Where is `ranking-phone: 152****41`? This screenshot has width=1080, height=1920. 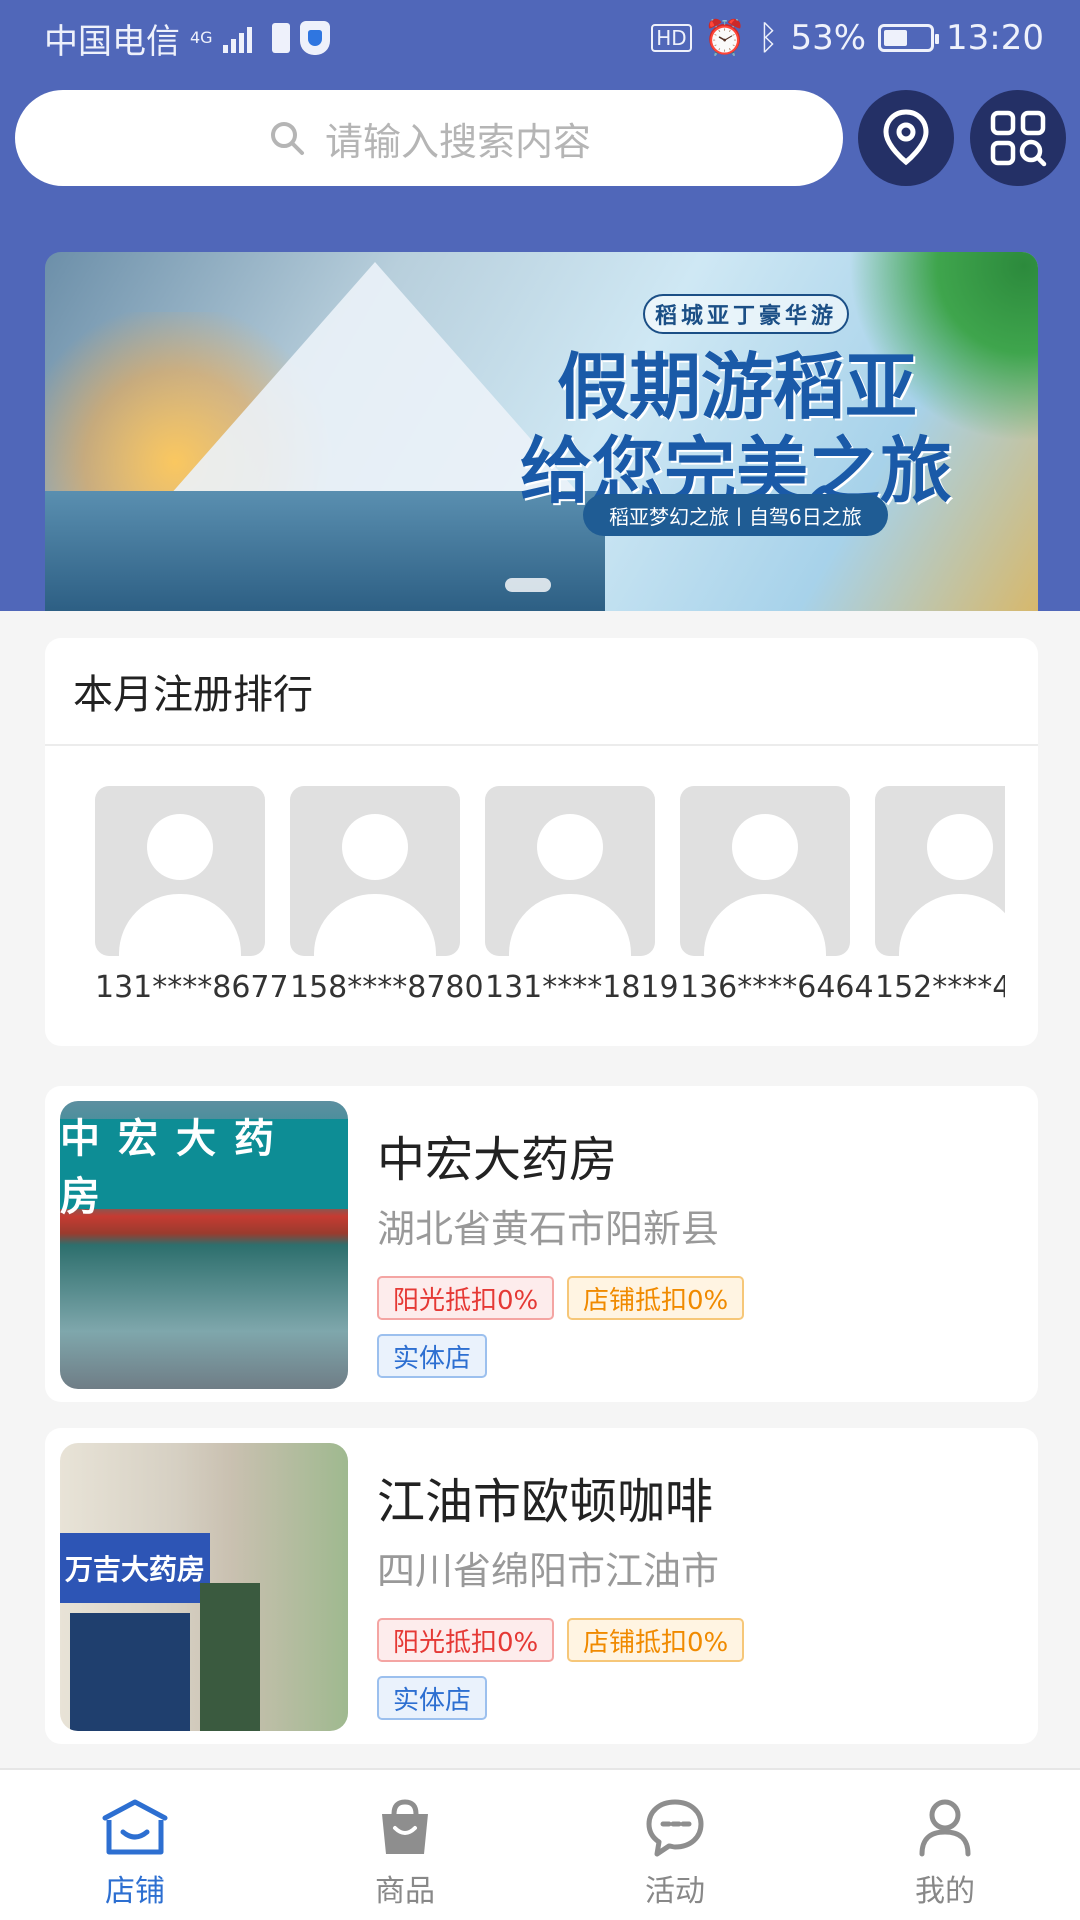
ranking-phone: 152****41 is located at coordinates (940, 987).